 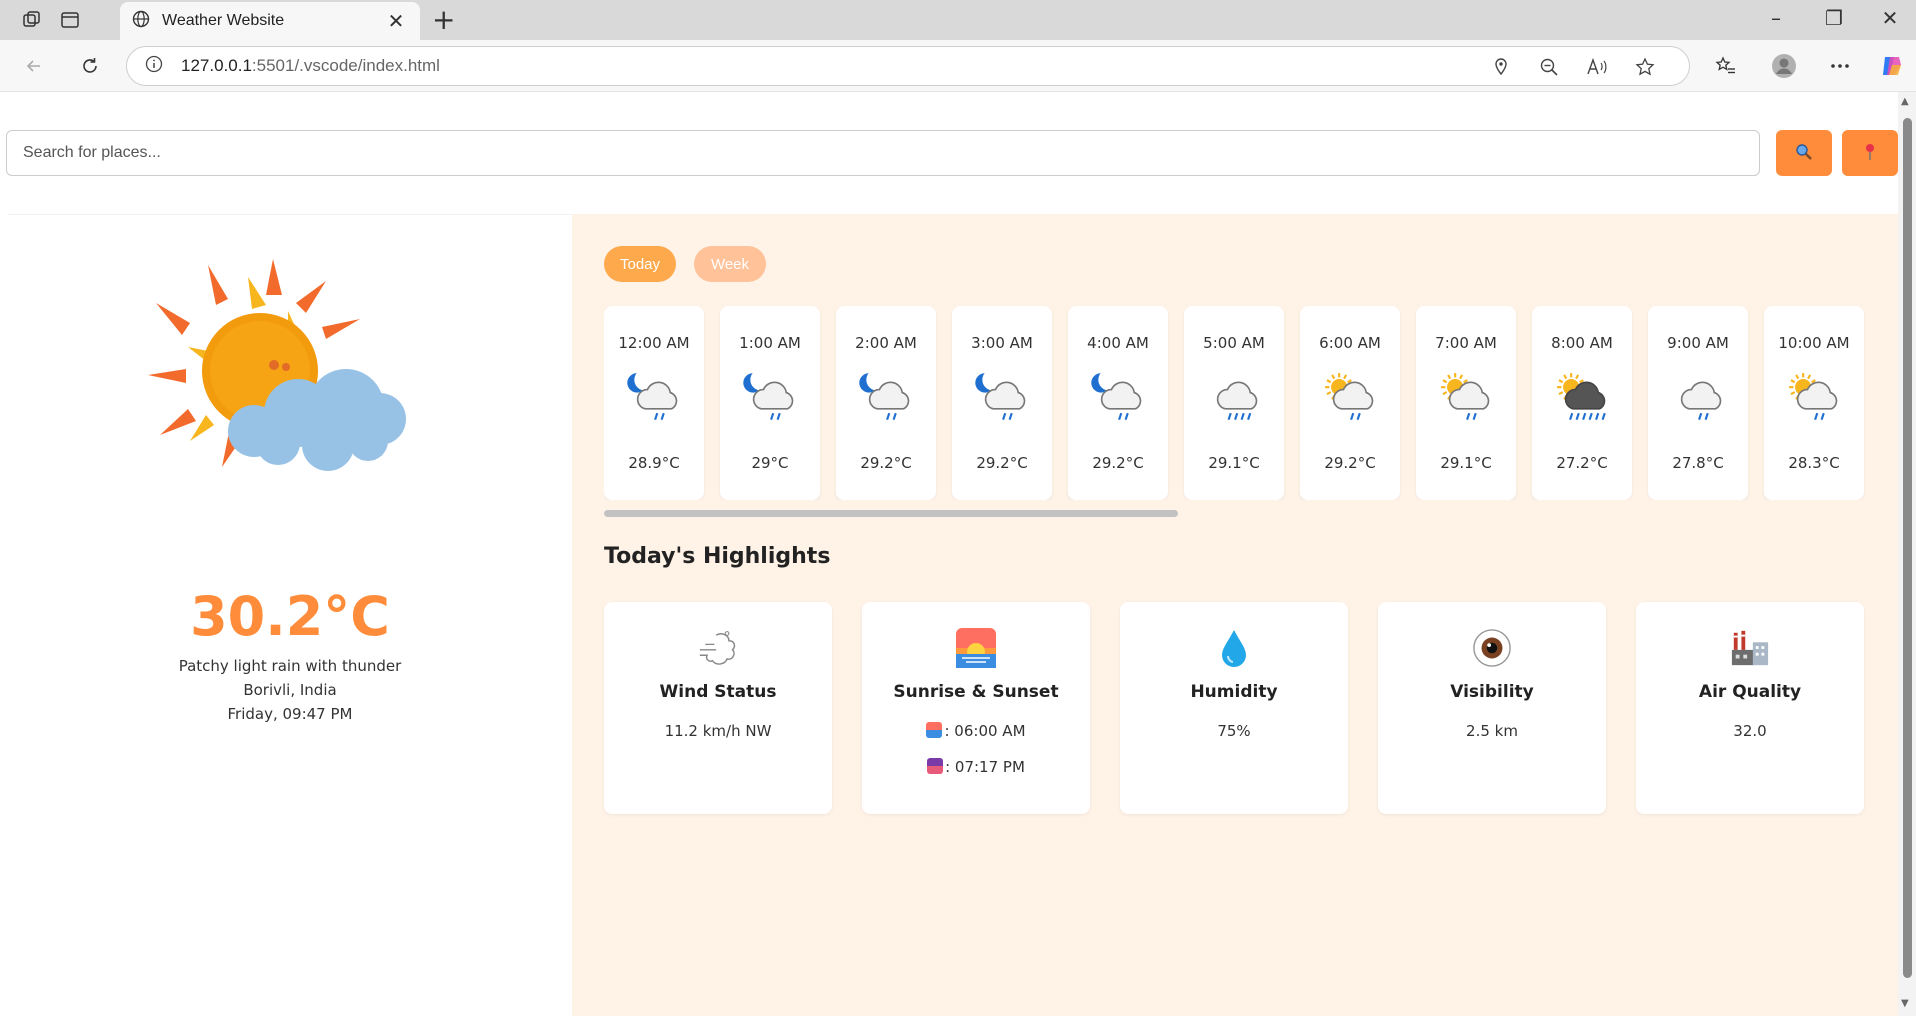 What do you see at coordinates (976, 731) in the screenshot?
I see `sunrise-time: : 06:00 AM` at bounding box center [976, 731].